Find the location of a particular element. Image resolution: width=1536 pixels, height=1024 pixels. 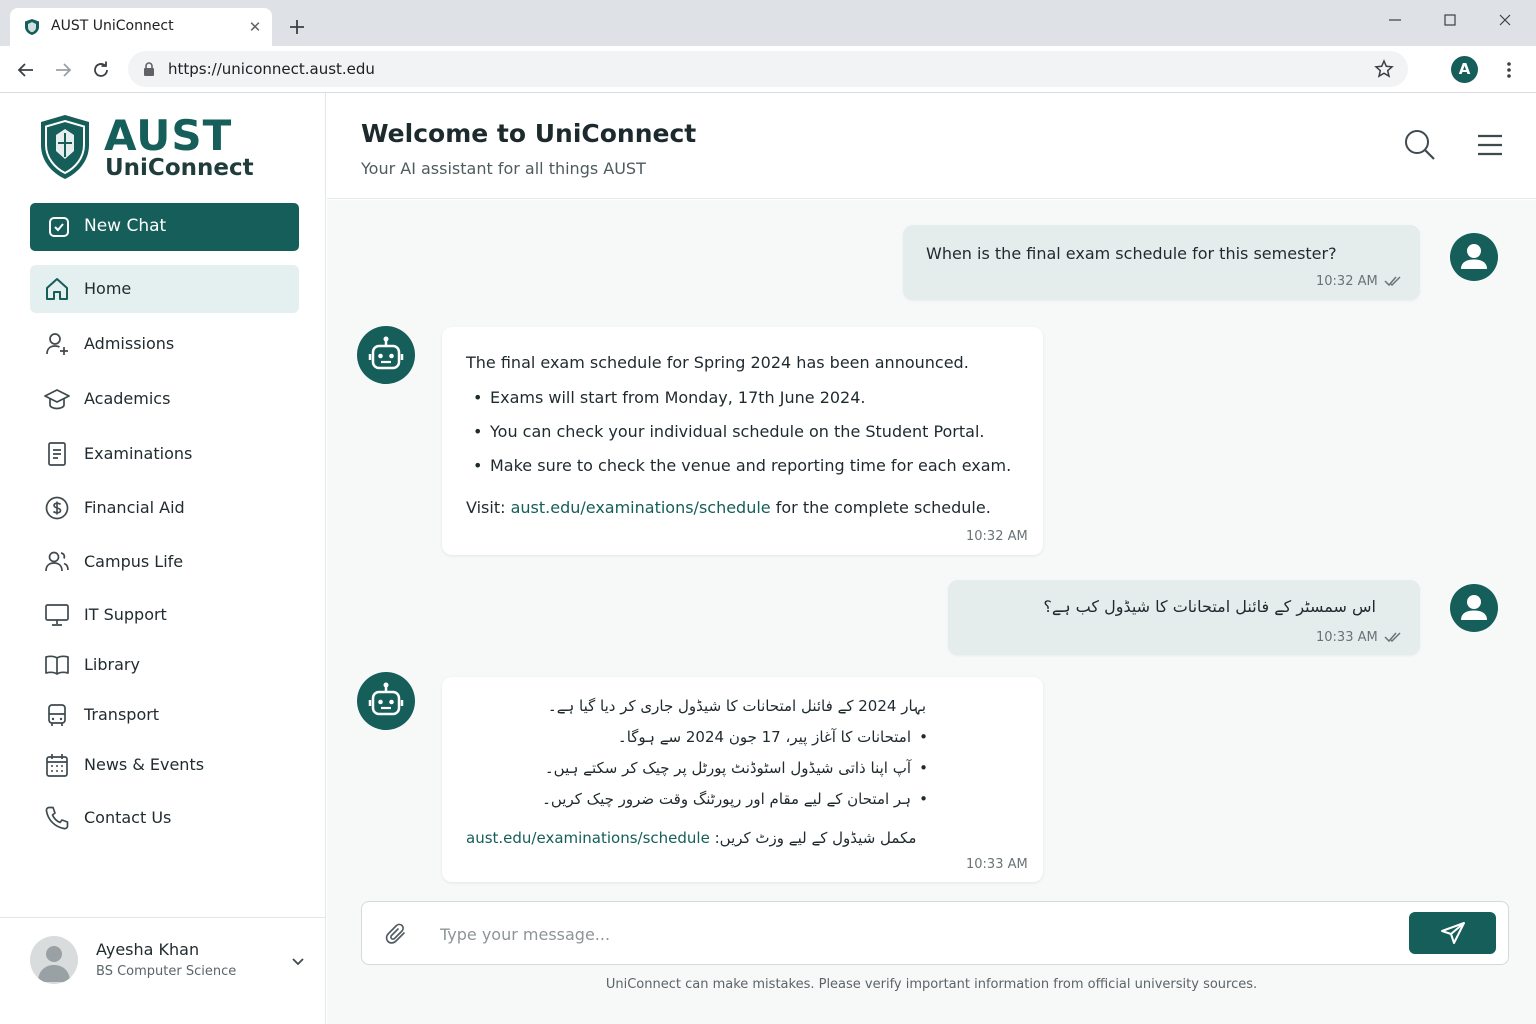

browser-tab: AUST UniConnect ✕ is located at coordinates (141, 27).